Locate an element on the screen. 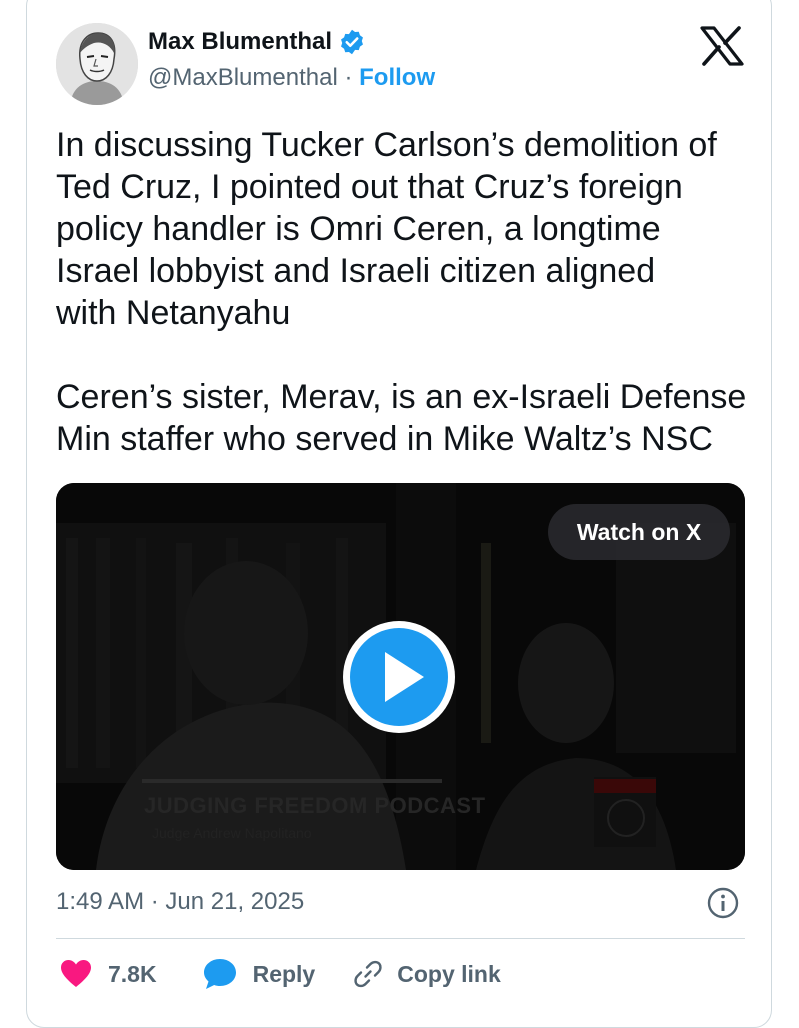 Image resolution: width=799 pixels, height=1028 pixels. watch-on-x-button: Watch on X is located at coordinates (639, 532).